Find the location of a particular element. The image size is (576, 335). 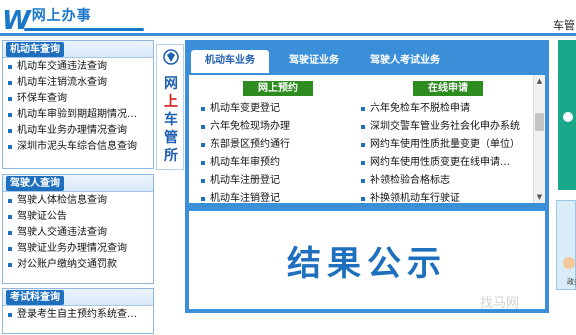

content-scrollbar: ▲ ▼ is located at coordinates (539, 139).